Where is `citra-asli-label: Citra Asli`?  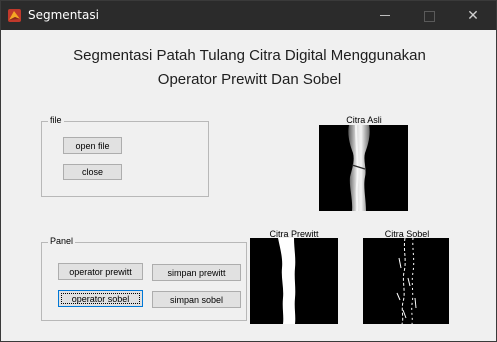
citra-asli-label: Citra Asli is located at coordinates (364, 120).